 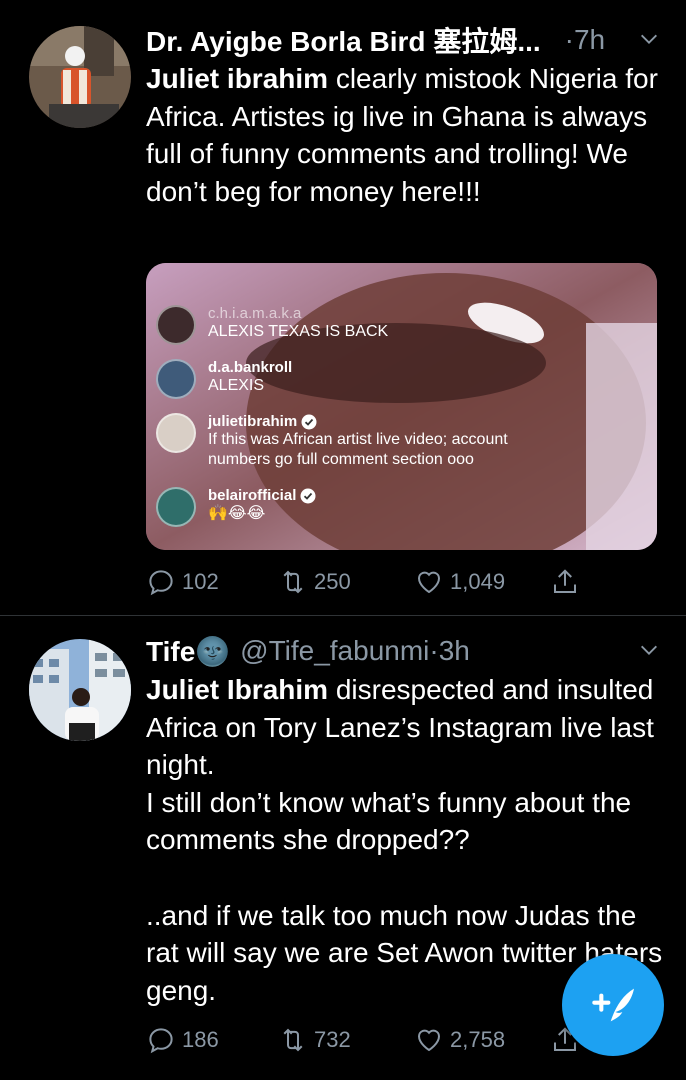 I want to click on commenter-name: c.h.i.a.m.a.k.a, so click(x=255, y=313).